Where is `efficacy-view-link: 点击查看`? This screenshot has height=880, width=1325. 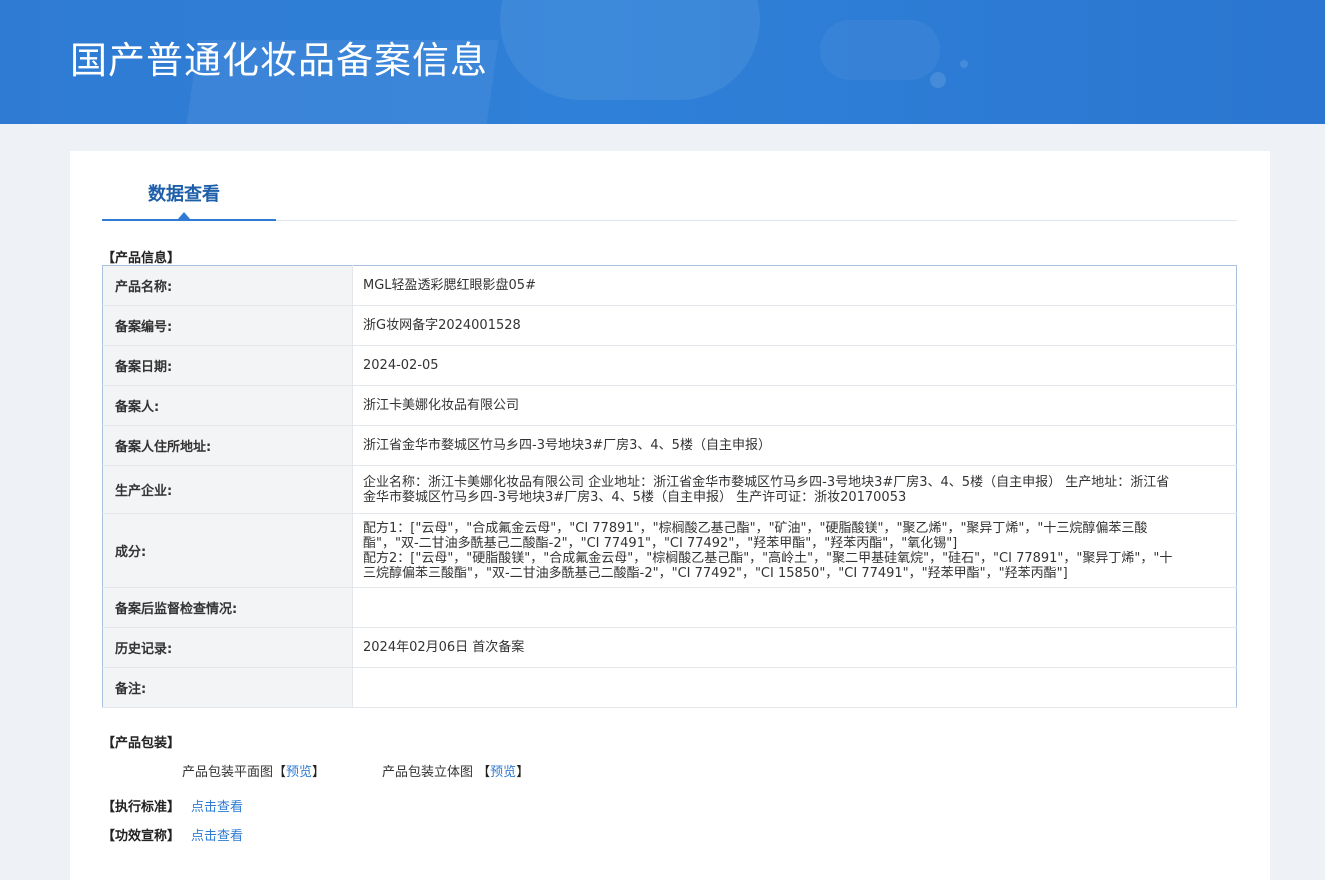 efficacy-view-link: 点击查看 is located at coordinates (217, 834).